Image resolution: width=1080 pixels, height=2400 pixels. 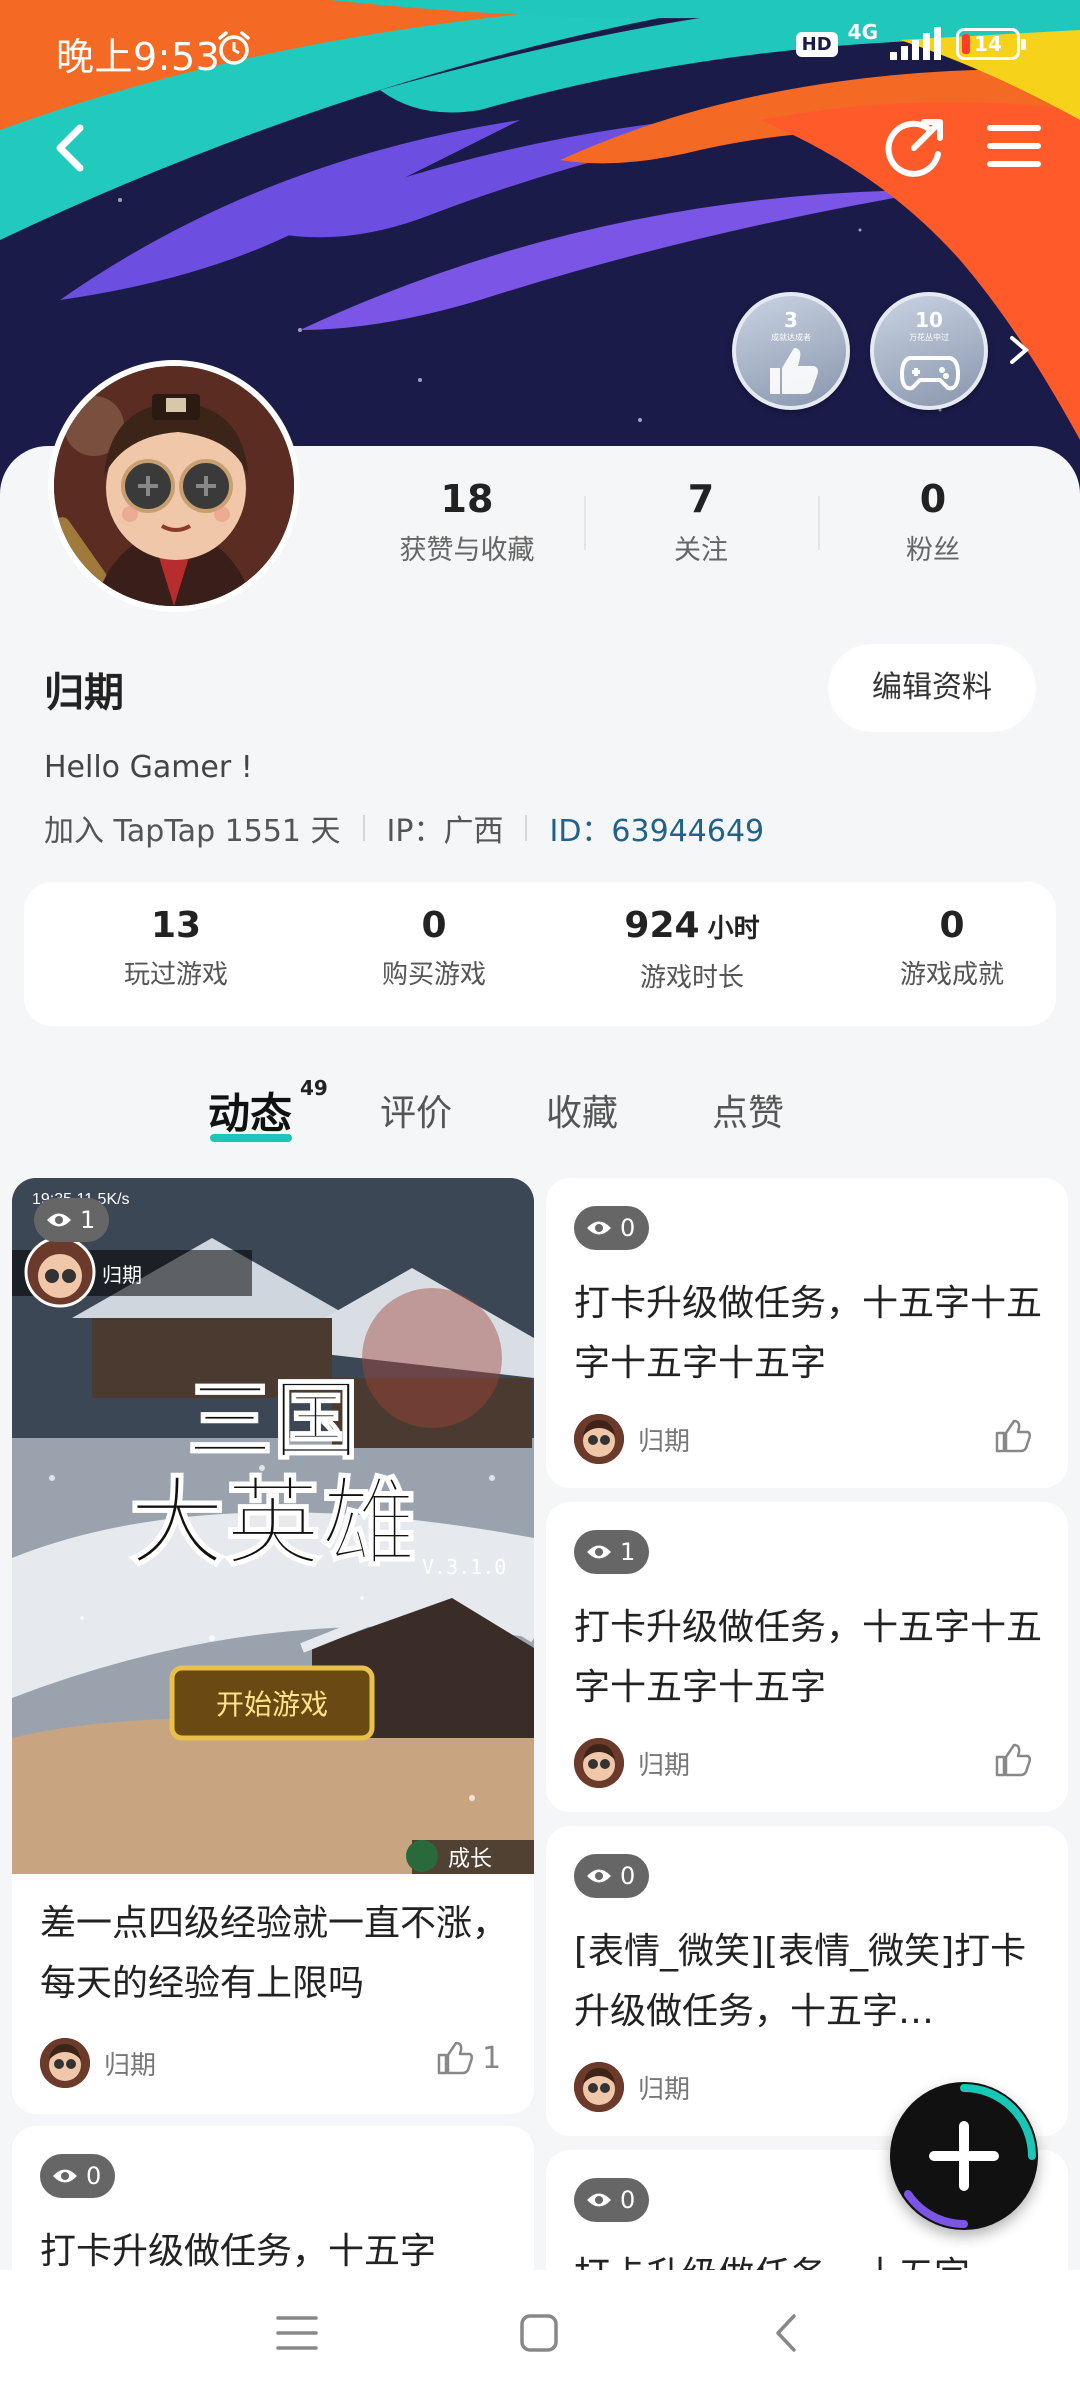 I want to click on followers-count: 0 粉丝, so click(x=933, y=521).